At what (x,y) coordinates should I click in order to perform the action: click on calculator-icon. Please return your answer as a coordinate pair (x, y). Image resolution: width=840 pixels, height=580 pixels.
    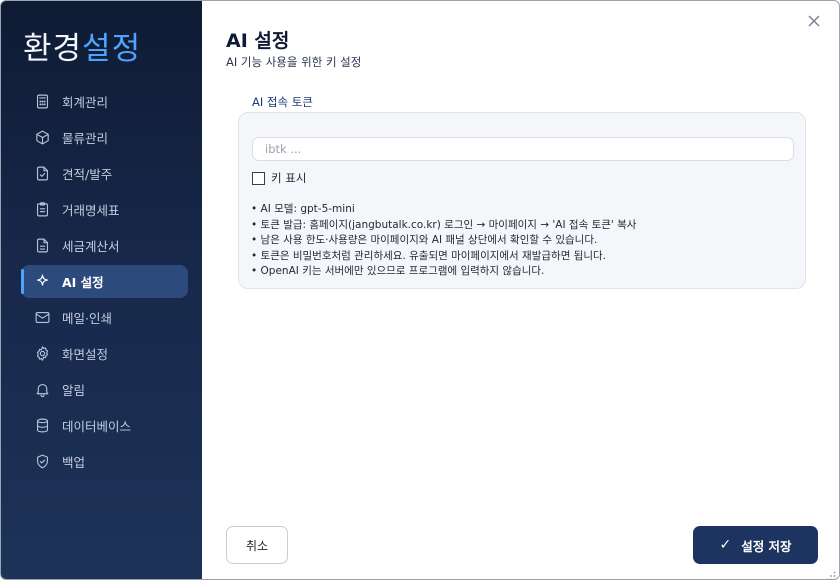
    Looking at the image, I should click on (42, 101).